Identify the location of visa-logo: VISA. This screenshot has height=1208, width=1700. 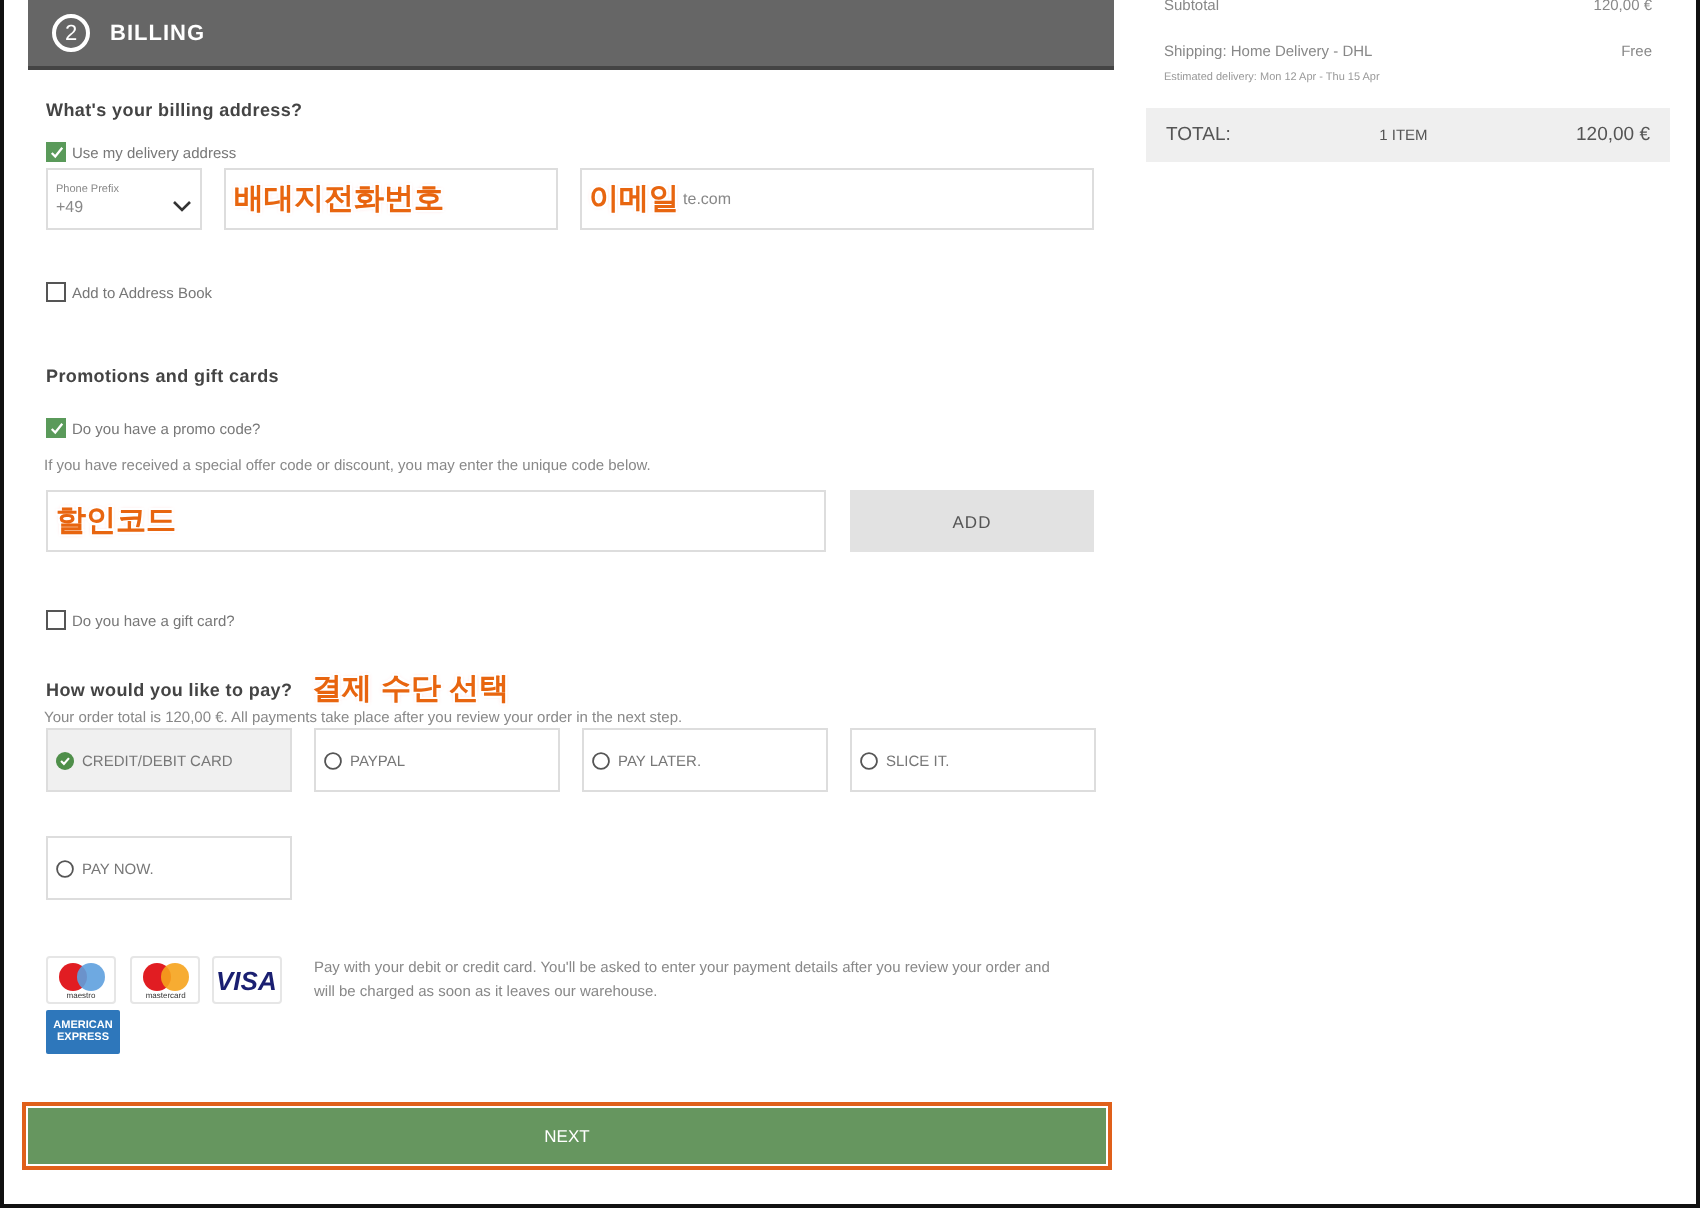
(246, 980).